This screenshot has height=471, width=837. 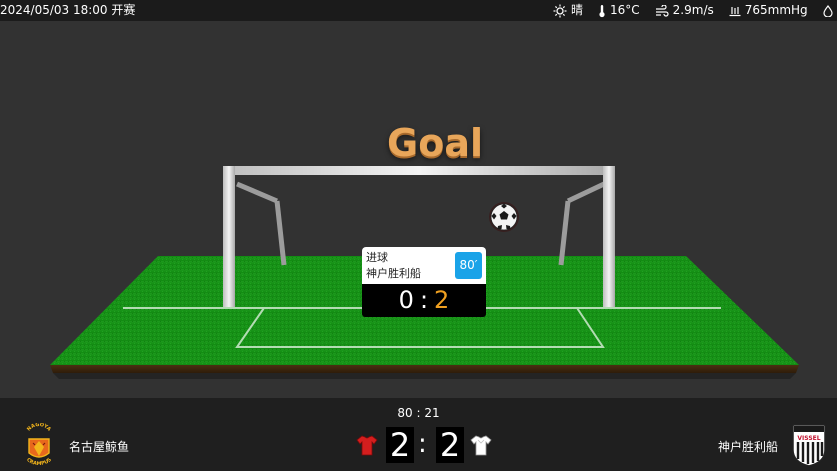 What do you see at coordinates (560, 10) in the screenshot?
I see `sun-icon` at bounding box center [560, 10].